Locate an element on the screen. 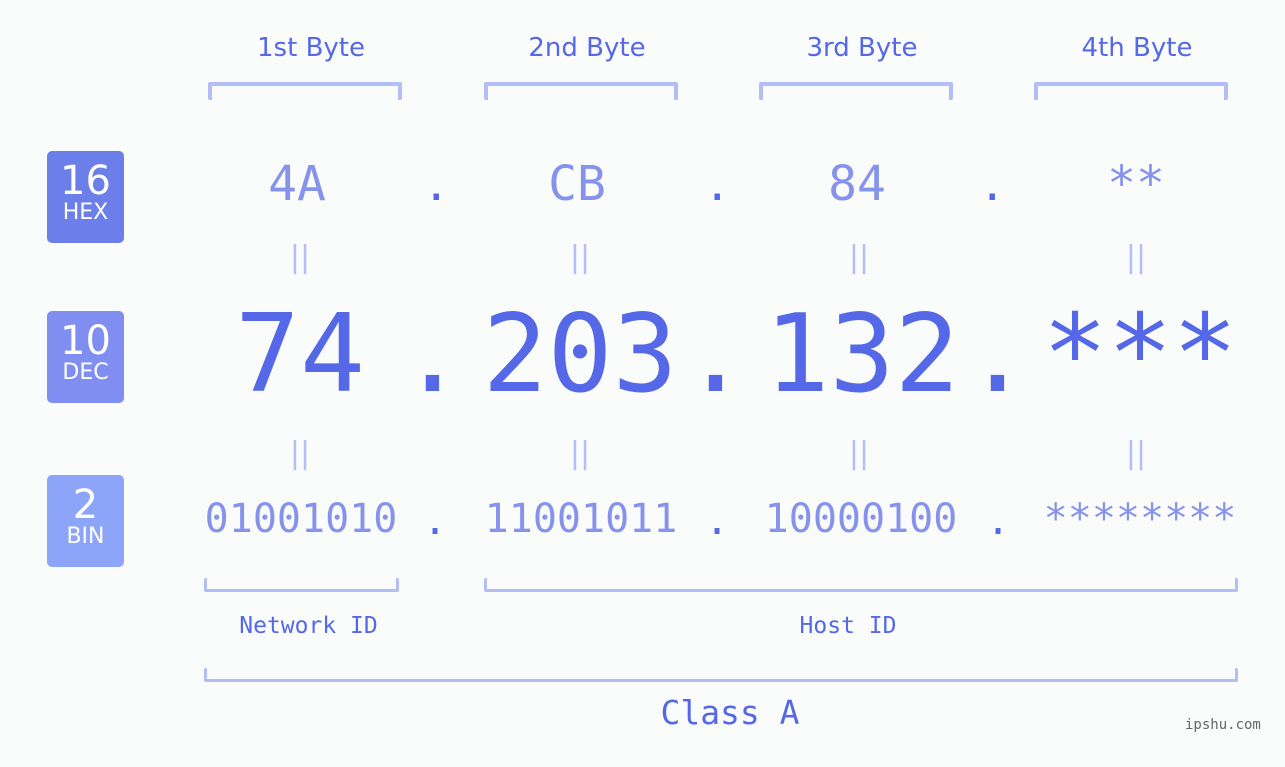  bin-byte-4: ******** is located at coordinates (1140, 519).